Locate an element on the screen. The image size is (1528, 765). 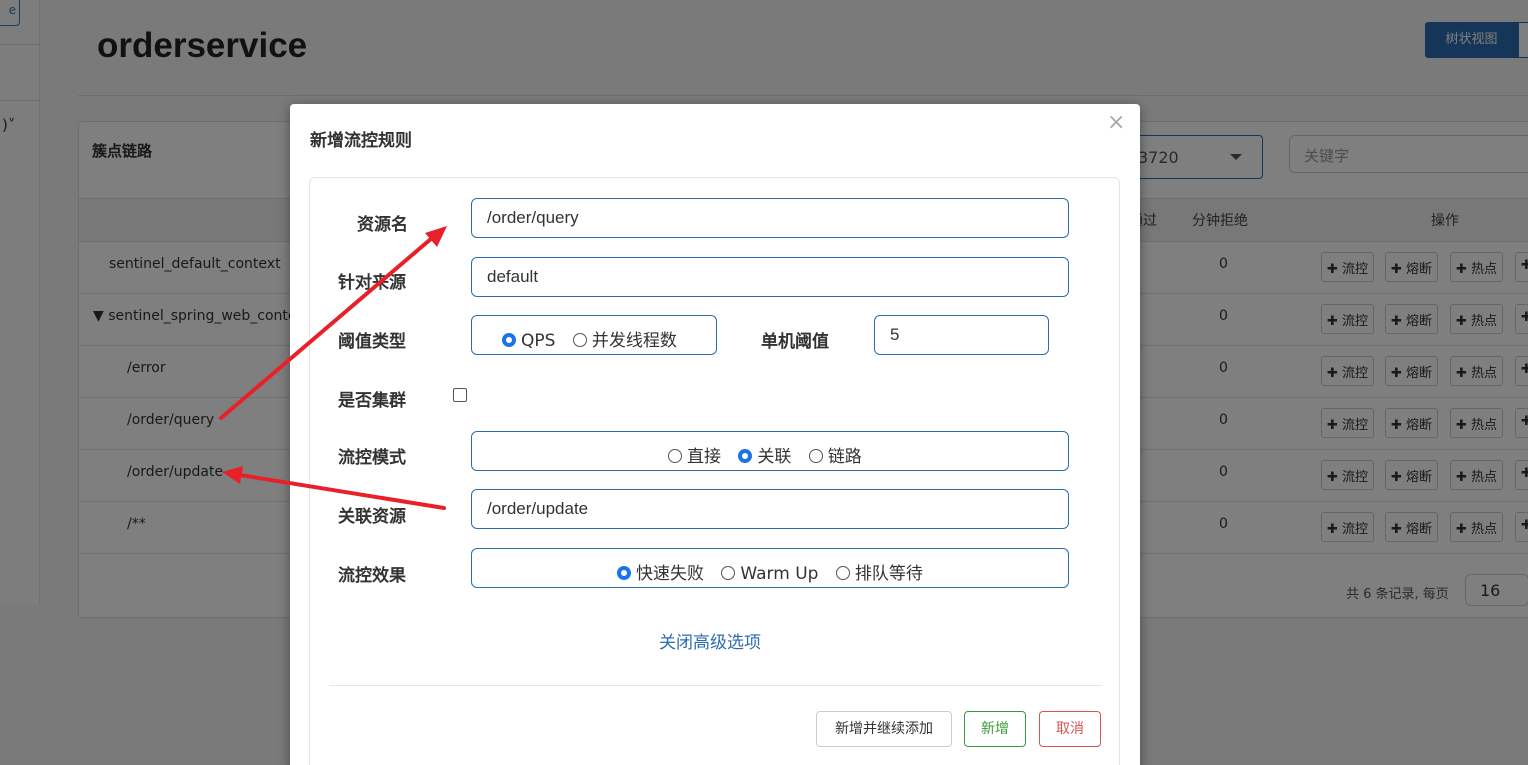
arrow-query-to-resource is located at coordinates (333, 323).